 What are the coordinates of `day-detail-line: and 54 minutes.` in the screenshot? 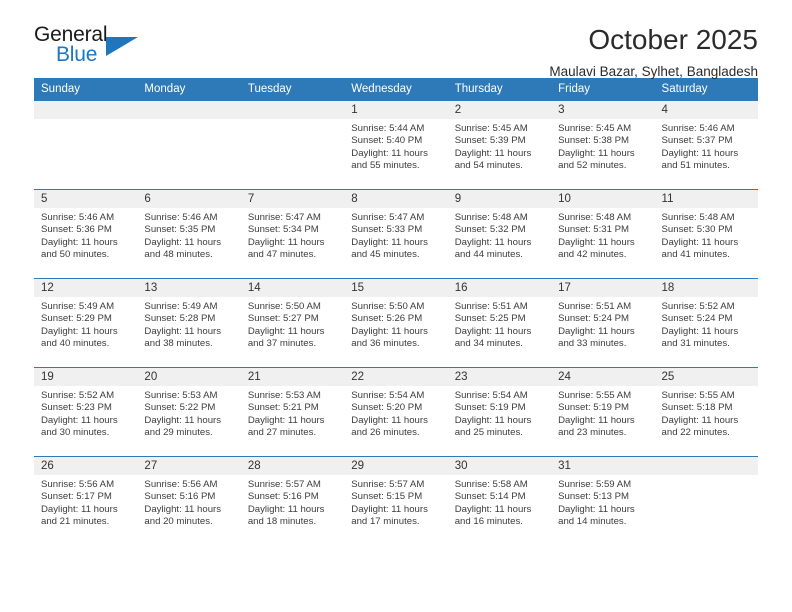 It's located at (488, 166).